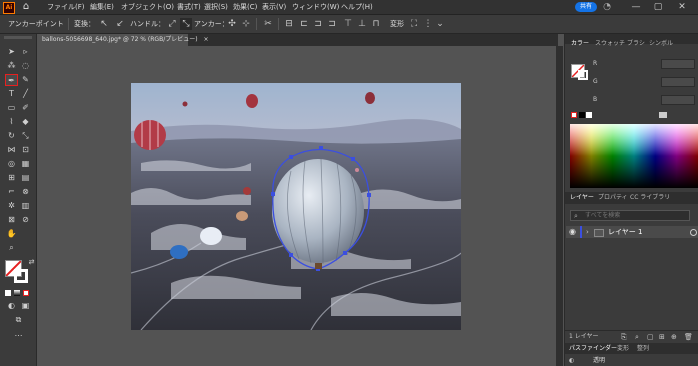  Describe the element at coordinates (25, 66) in the screenshot. I see `lasso-tool-icon: ◌` at that location.